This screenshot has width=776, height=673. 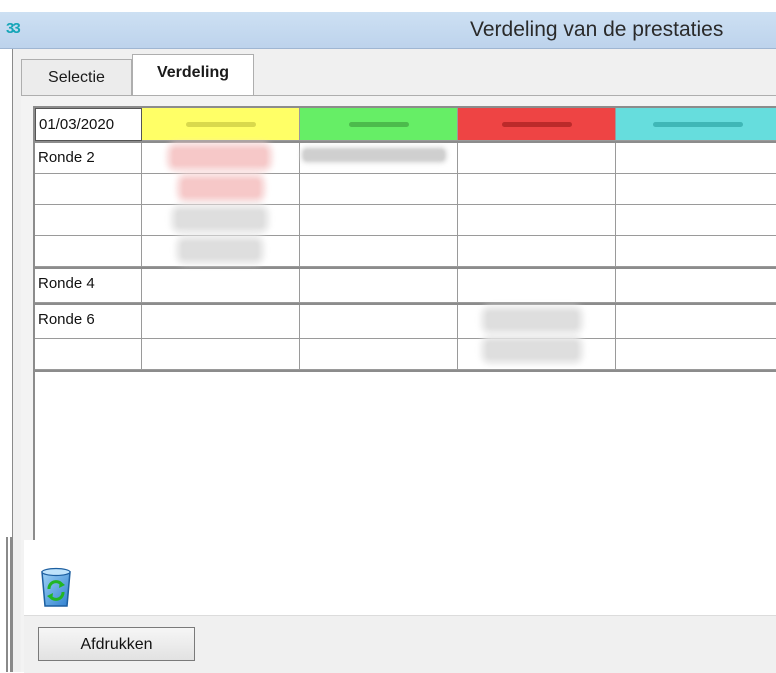 What do you see at coordinates (76, 77) in the screenshot?
I see `tab-selectie: Selectie` at bounding box center [76, 77].